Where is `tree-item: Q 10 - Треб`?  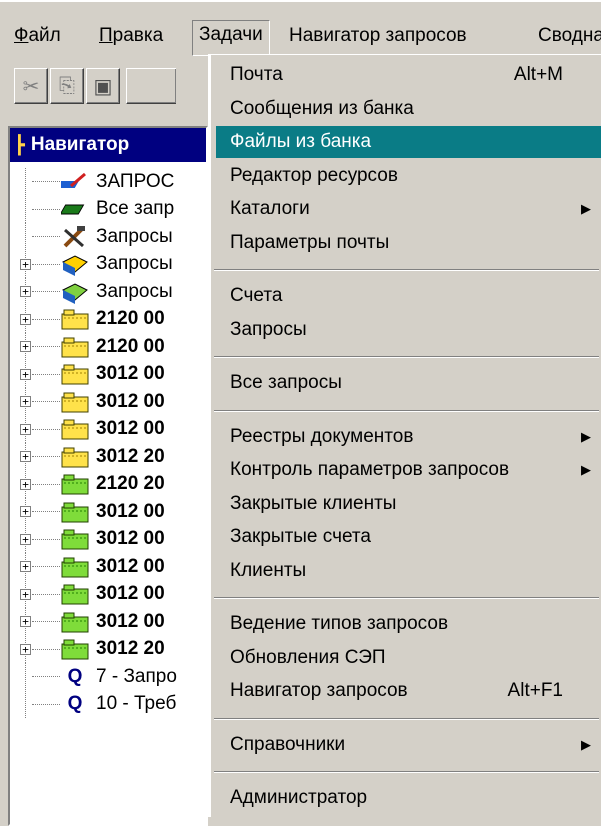
tree-item: Q 10 - Треб is located at coordinates (110, 704).